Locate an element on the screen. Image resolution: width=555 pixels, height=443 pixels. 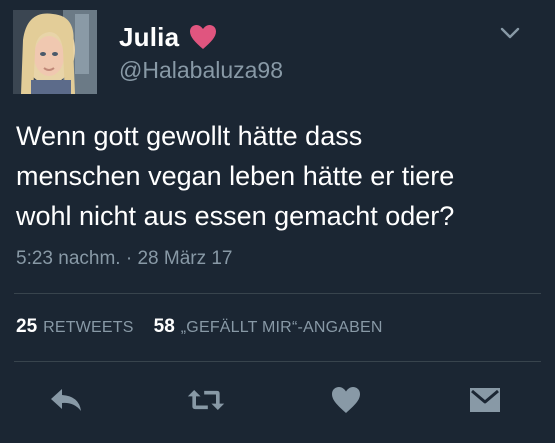
tweet-stats: 25 RETWEETS 58 „GEFÄLLT MIR“-ANGABEN is located at coordinates (199, 327).